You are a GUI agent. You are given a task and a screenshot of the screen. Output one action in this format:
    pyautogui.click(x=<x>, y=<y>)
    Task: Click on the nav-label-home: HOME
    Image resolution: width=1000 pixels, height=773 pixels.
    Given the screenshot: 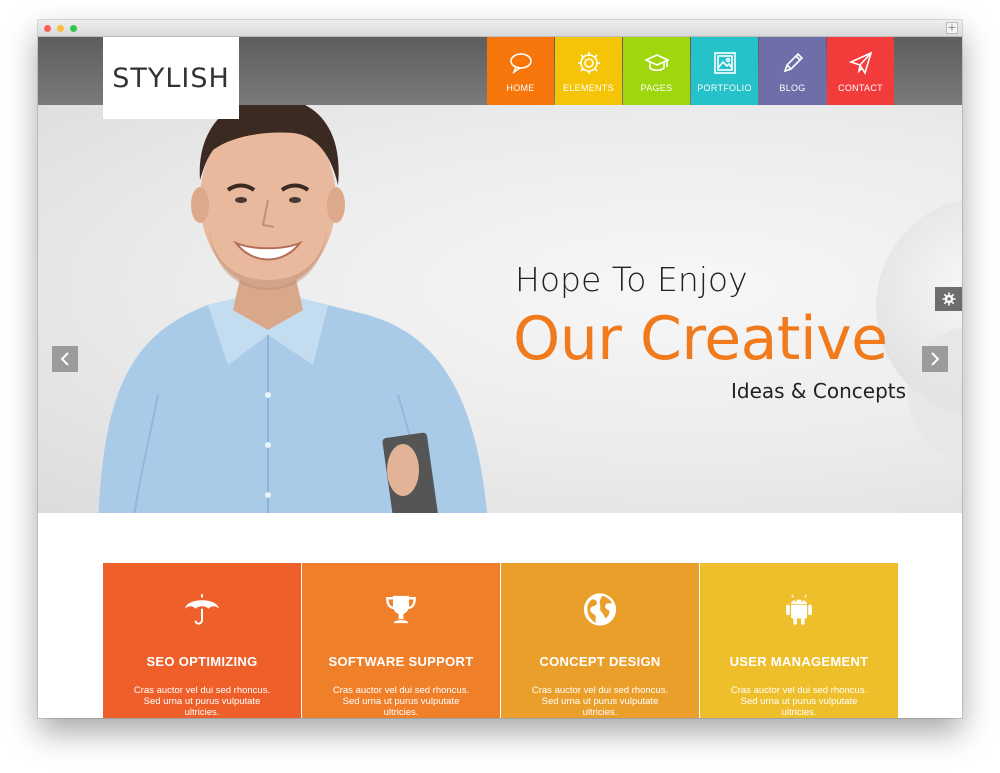 What is the action you would take?
    pyautogui.click(x=520, y=88)
    